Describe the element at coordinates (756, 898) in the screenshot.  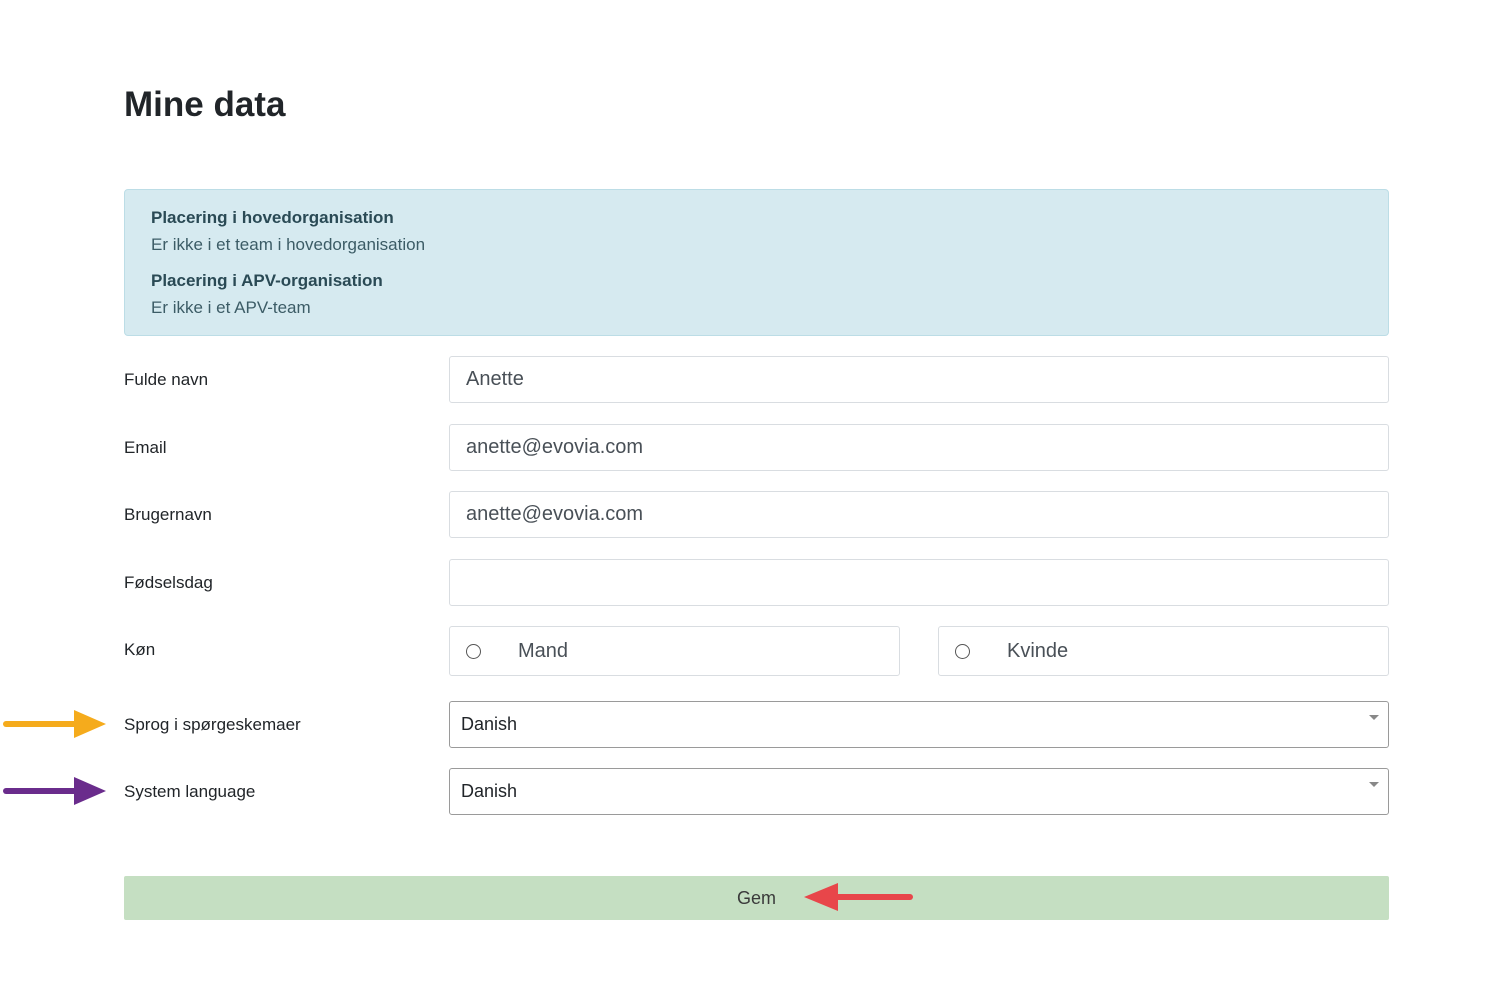
I see `save-button: Gem` at that location.